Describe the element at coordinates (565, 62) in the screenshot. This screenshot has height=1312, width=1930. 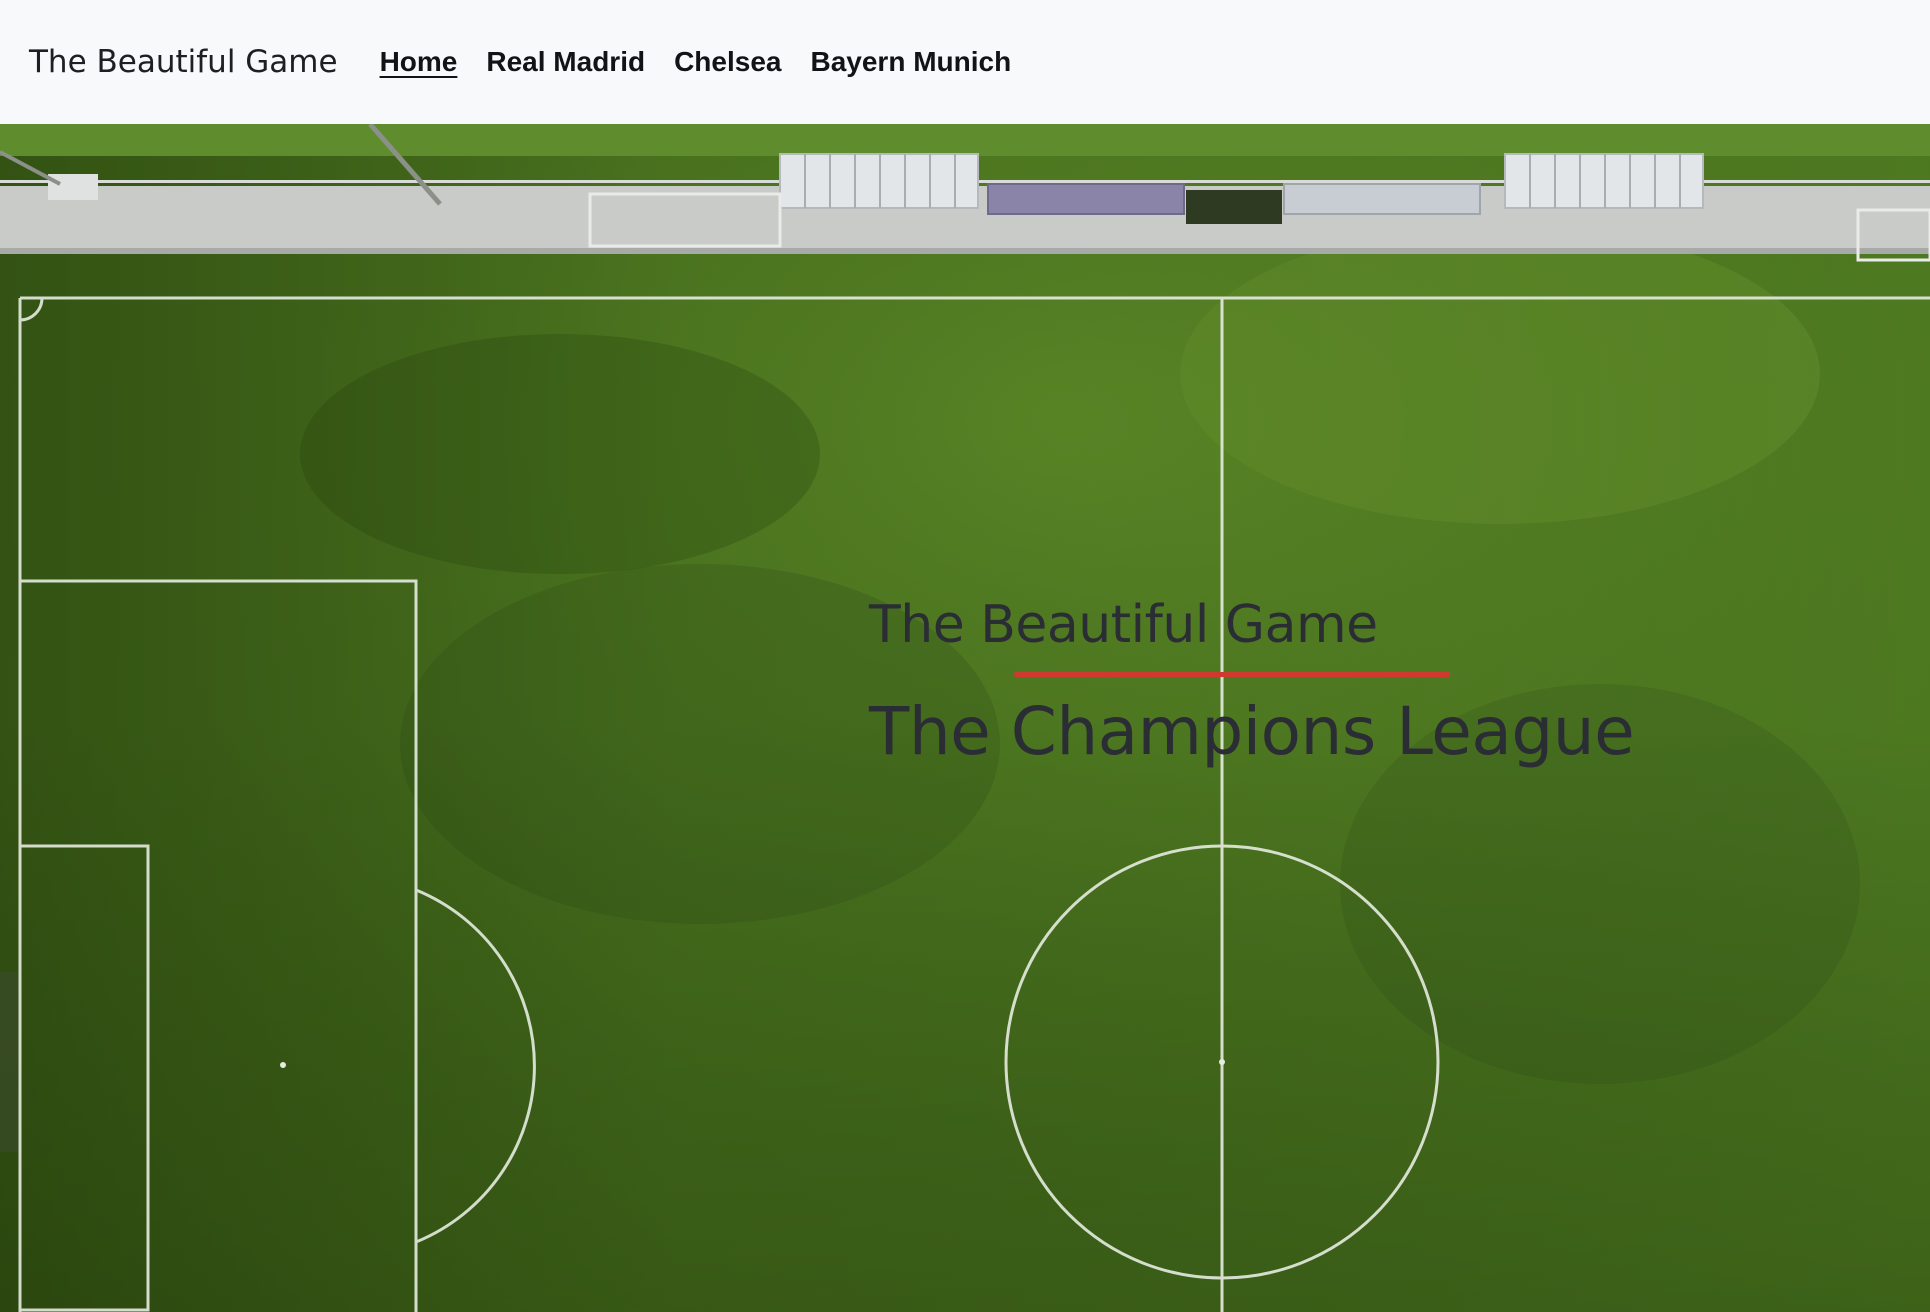
I see `nav-link-real-madrid: Real Madrid` at that location.